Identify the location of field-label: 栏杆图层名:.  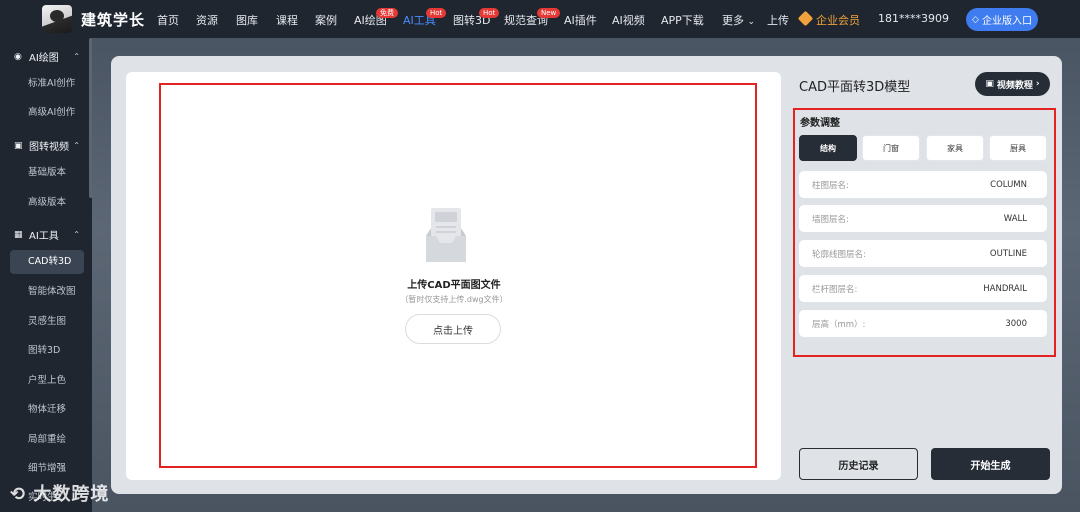
(835, 289).